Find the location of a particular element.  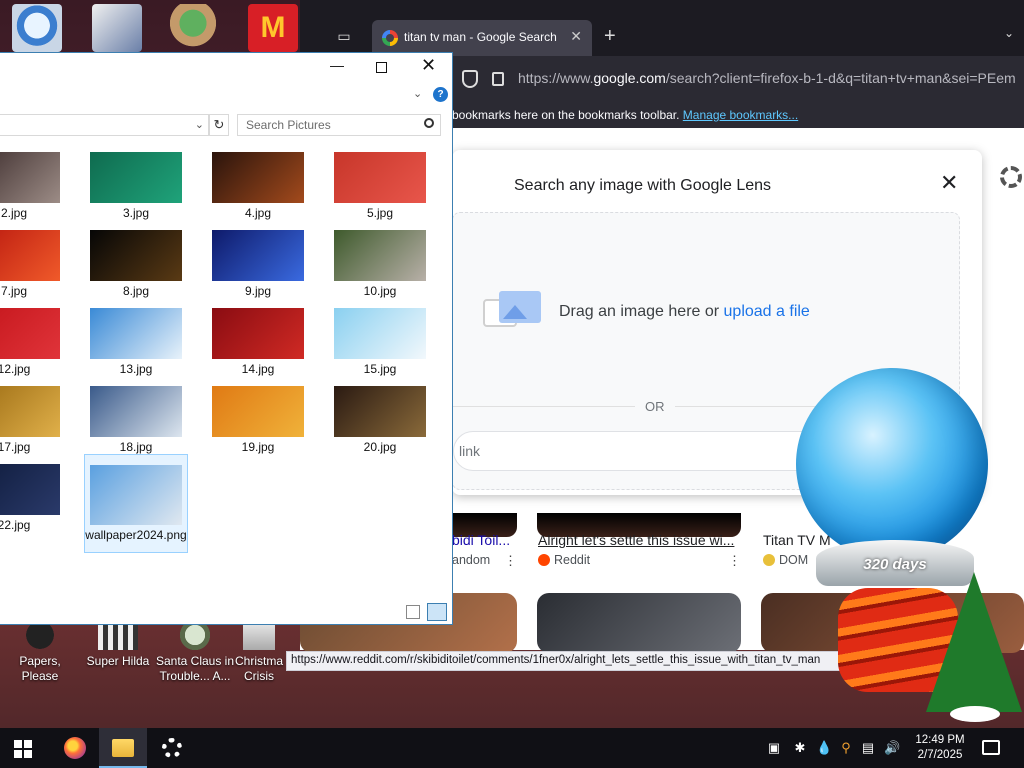

refresh-icon: ↻ is located at coordinates (219, 125).